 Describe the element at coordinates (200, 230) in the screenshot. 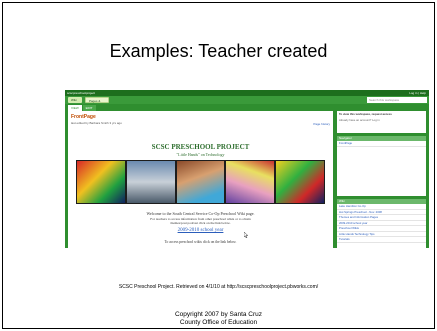

I see `school-year-link: 2009-2010 school year` at that location.